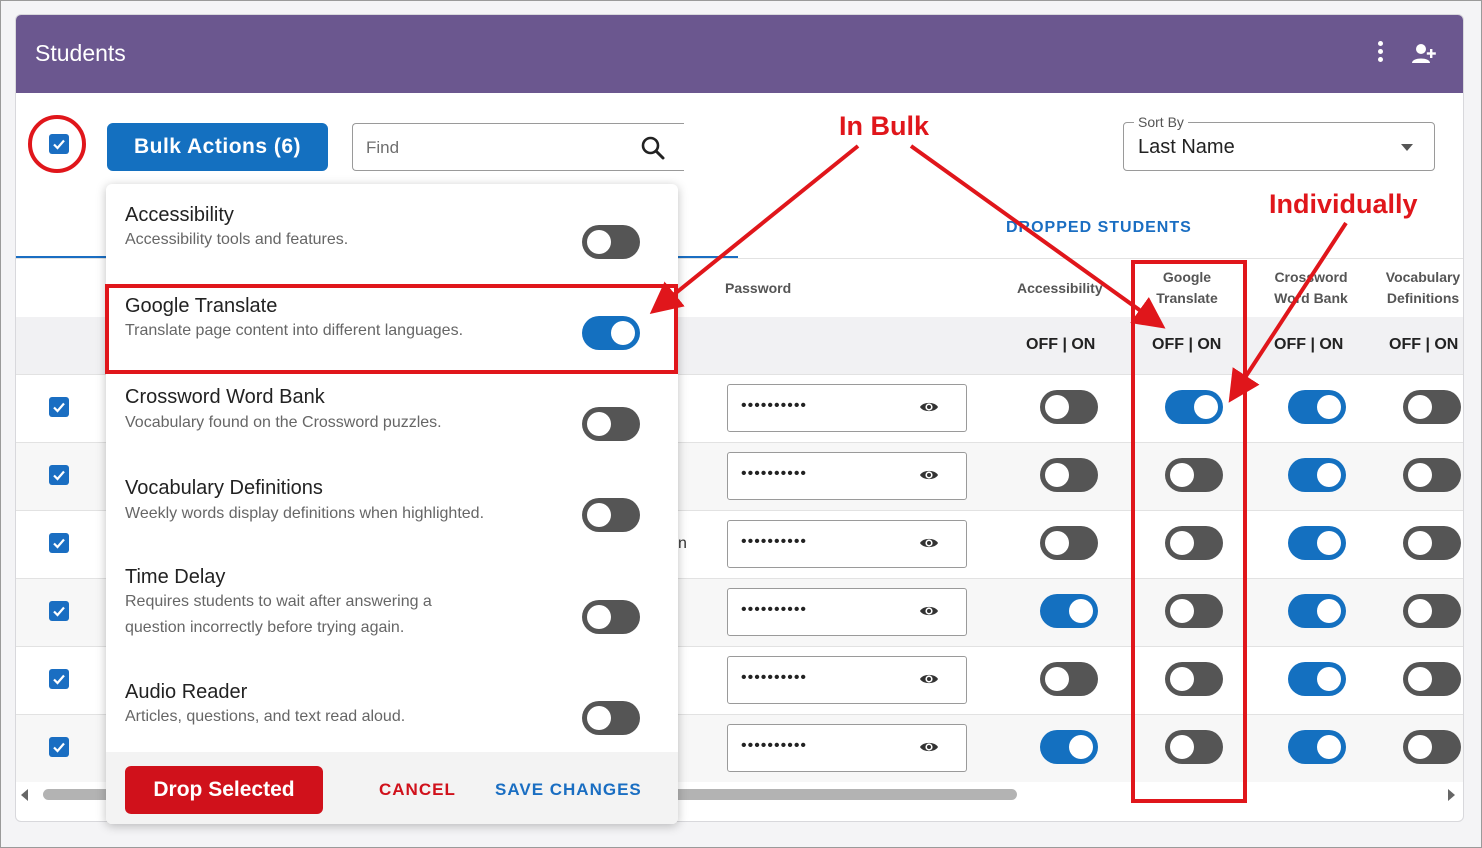 This screenshot has width=1482, height=848. Describe the element at coordinates (1424, 344) in the screenshot. I see `vocabulary-off-on-label: OFF | ON` at that location.